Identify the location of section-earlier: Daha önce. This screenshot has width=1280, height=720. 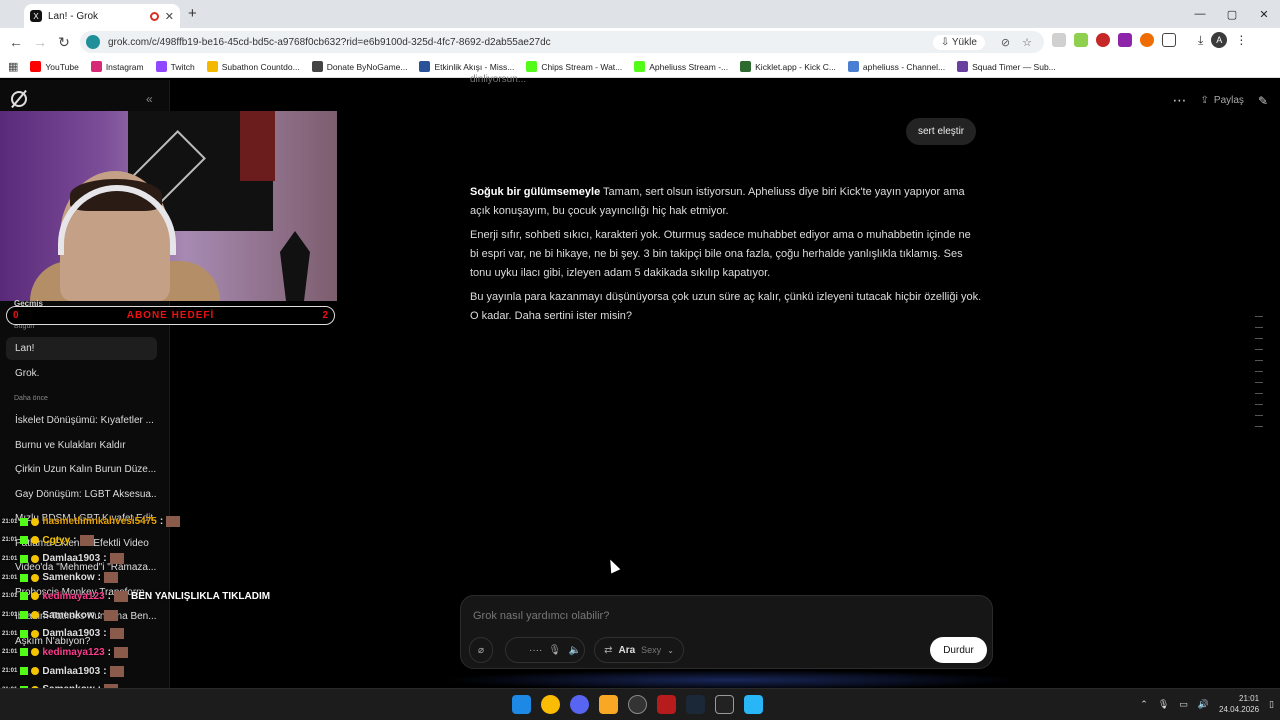
(31, 398).